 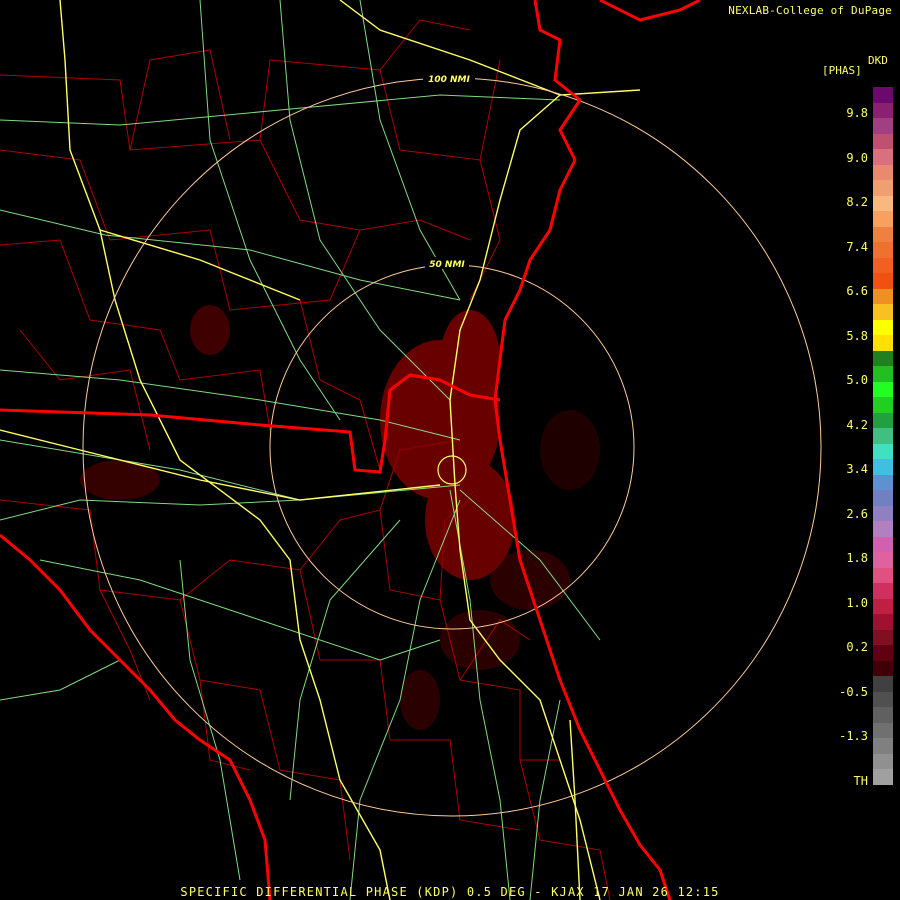 I want to click on color-scale-tick-label: 3.4, so click(x=857, y=469).